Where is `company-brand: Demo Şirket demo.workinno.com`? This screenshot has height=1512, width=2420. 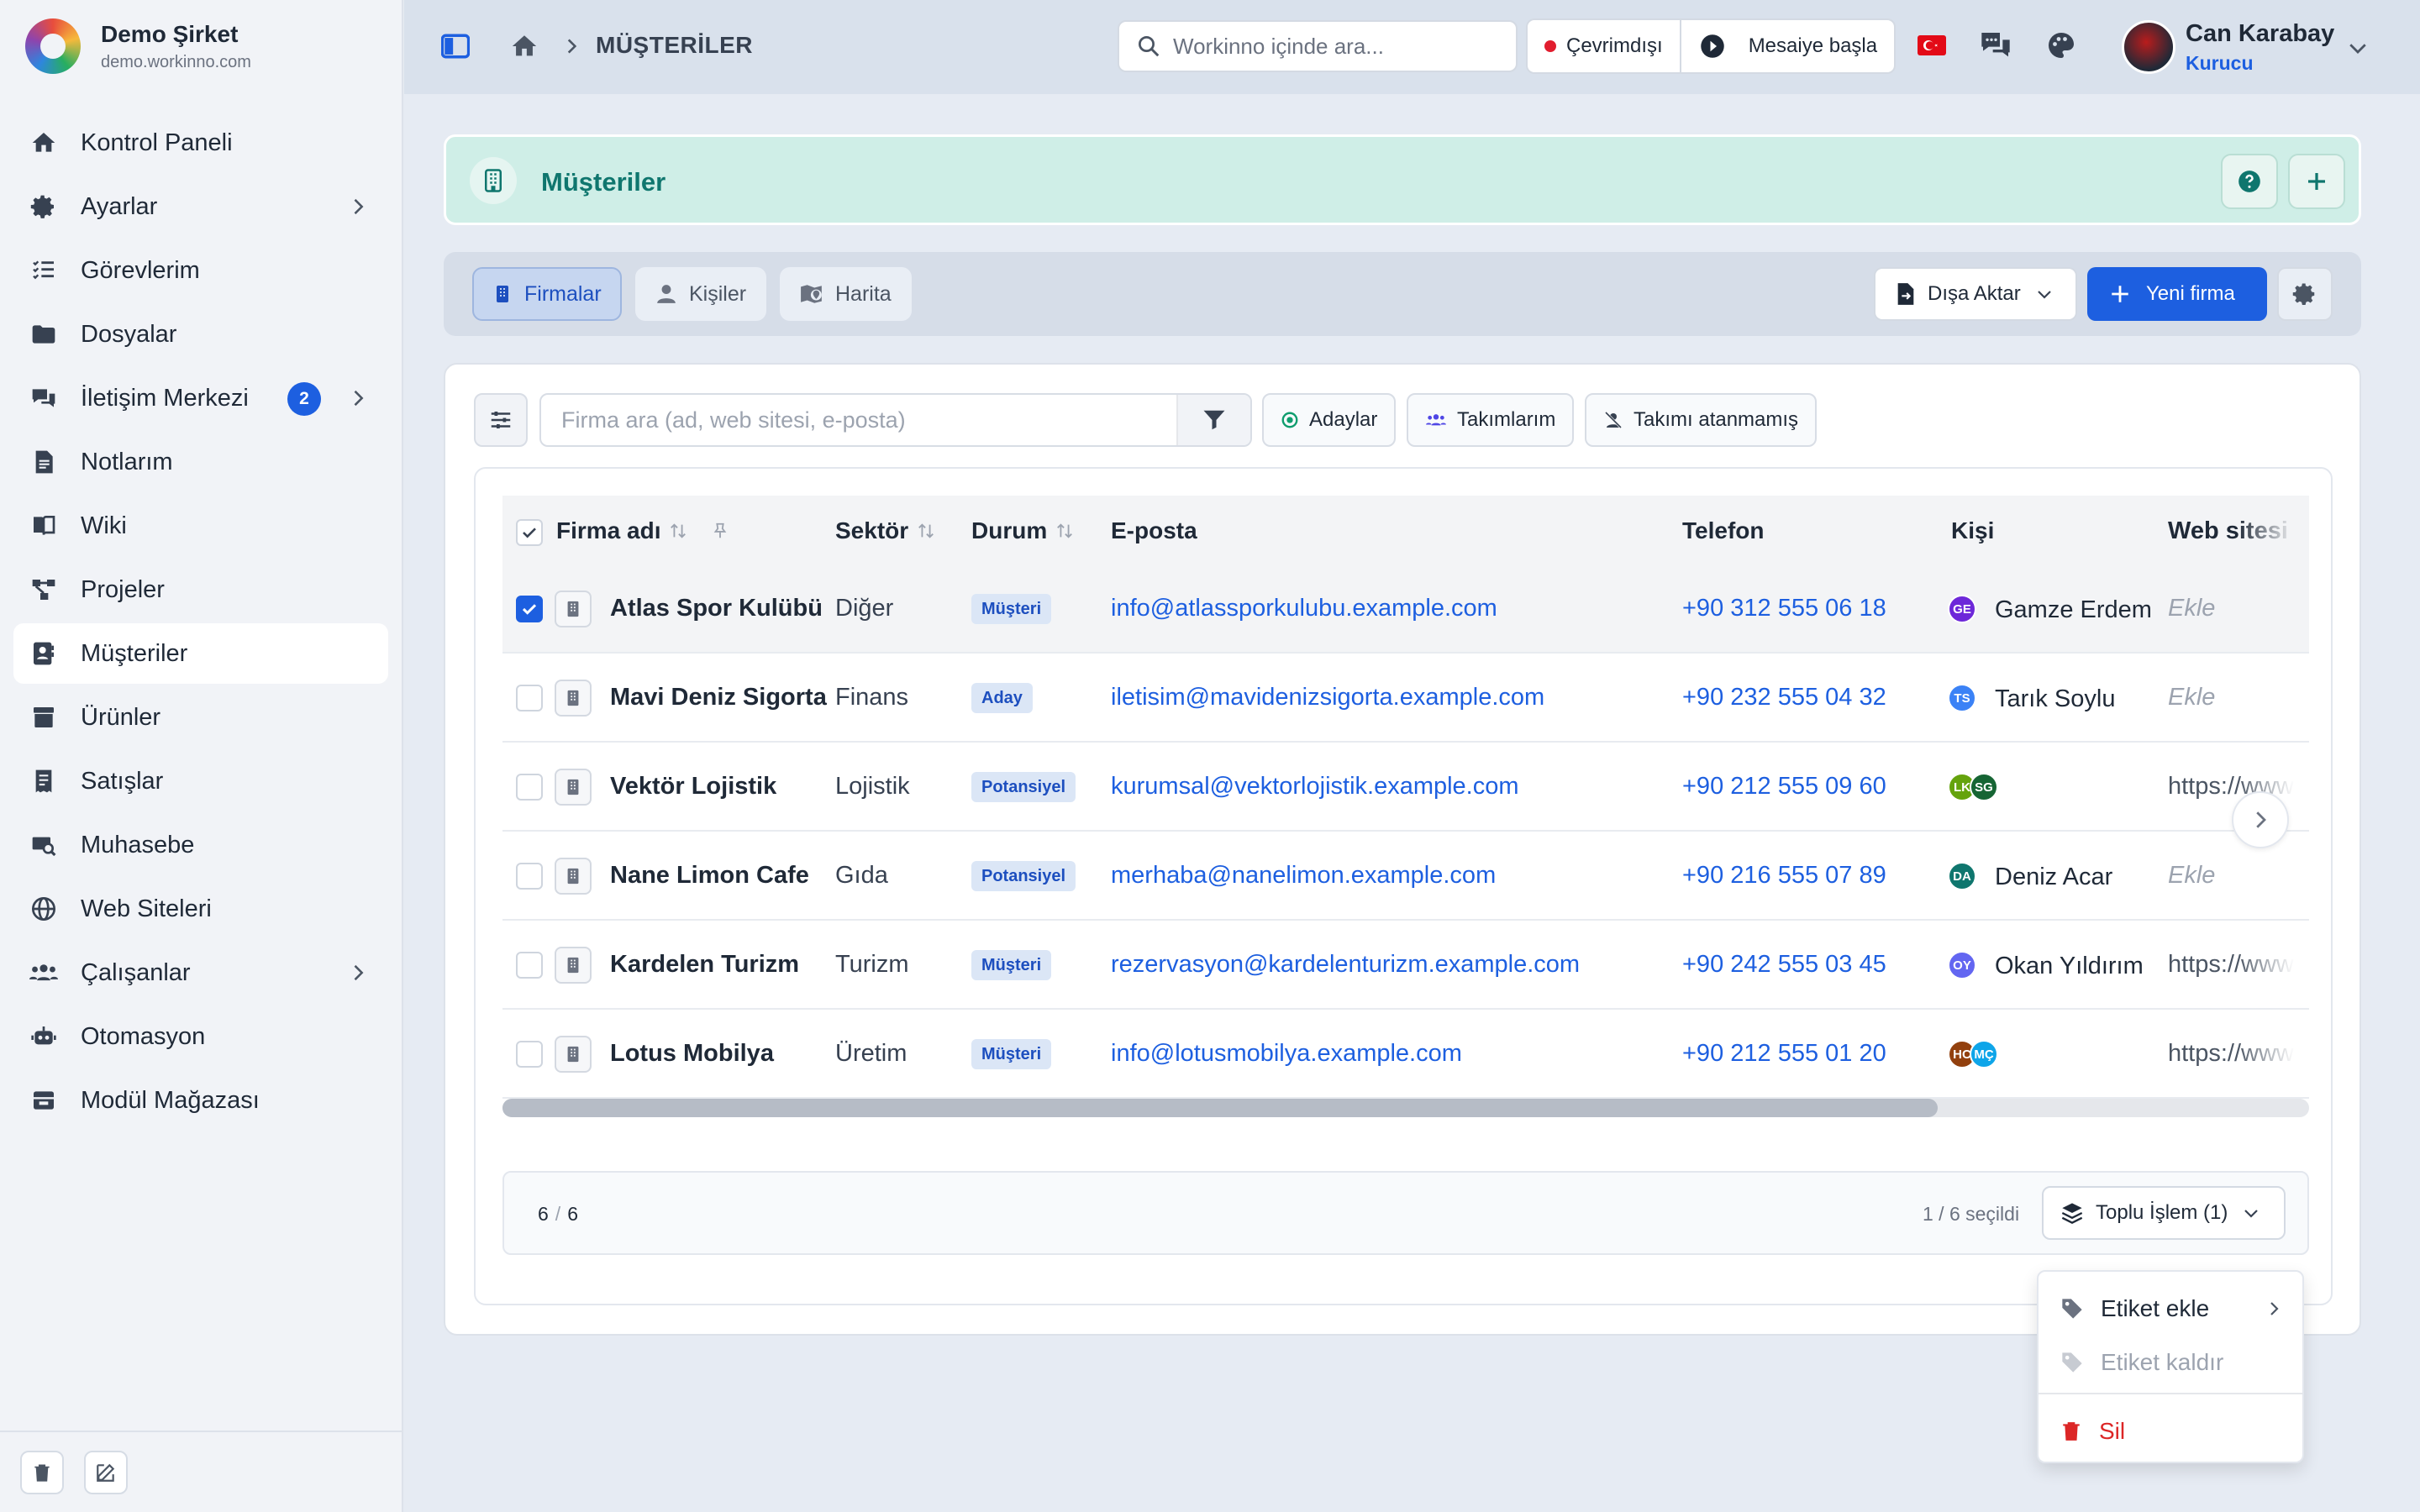 company-brand: Demo Şirket demo.workinno.com is located at coordinates (138, 46).